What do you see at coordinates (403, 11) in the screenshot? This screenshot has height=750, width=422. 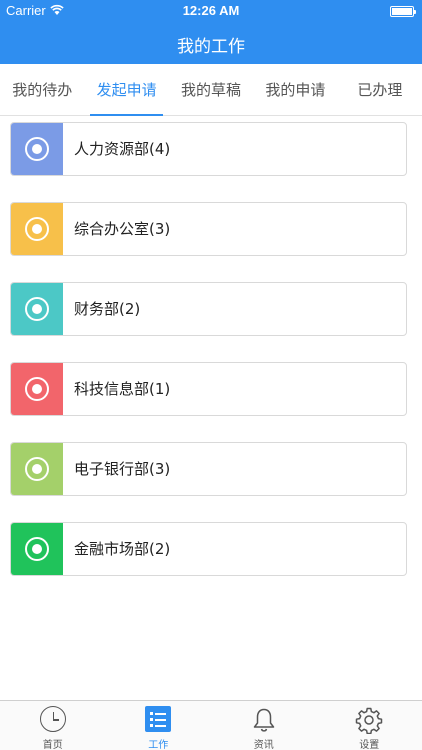 I see `battery-icon` at bounding box center [403, 11].